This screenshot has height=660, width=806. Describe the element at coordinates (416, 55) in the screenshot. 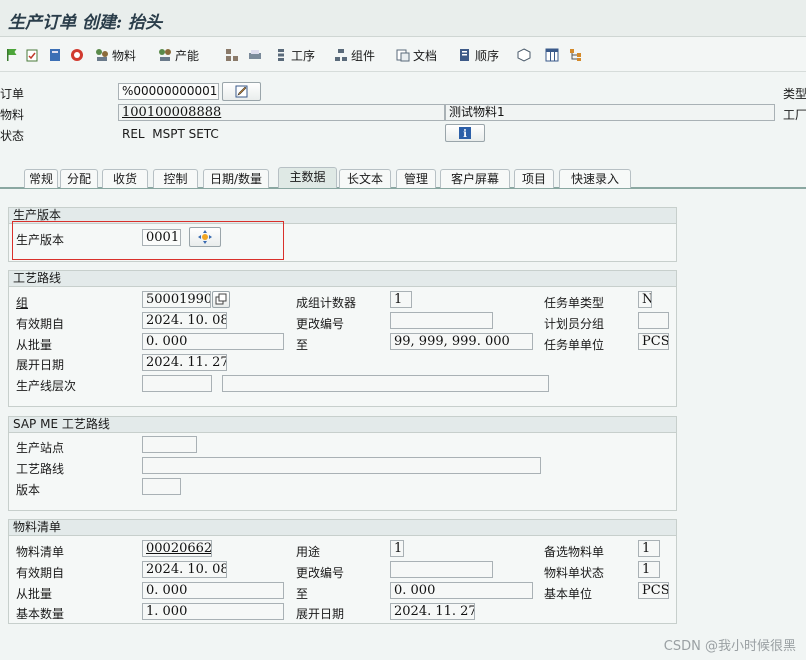

I see `toolbar-document-button: 文档` at that location.